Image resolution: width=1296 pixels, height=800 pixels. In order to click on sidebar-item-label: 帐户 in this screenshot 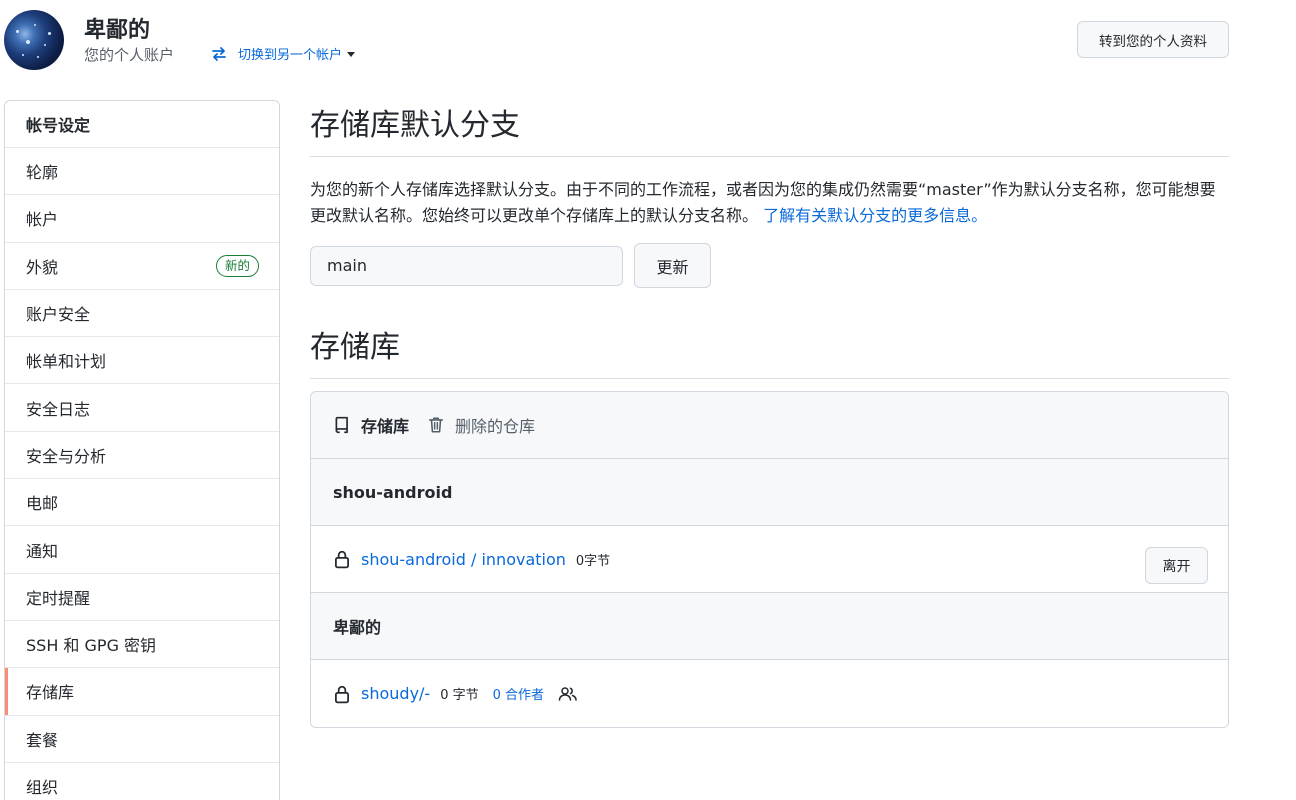, I will do `click(42, 220)`.